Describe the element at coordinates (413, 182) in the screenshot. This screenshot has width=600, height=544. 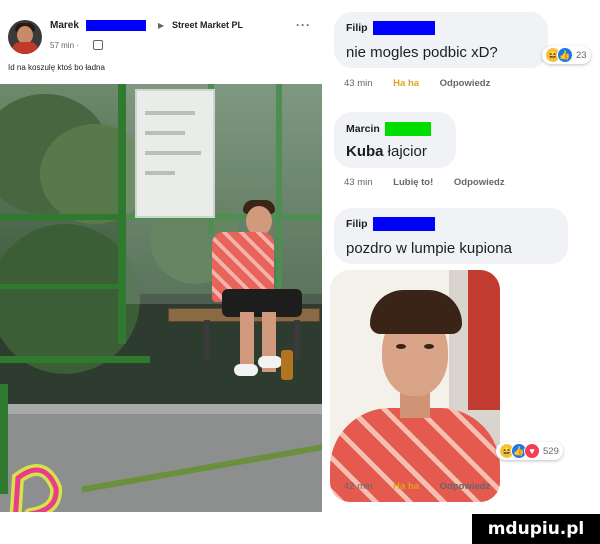
I see `like-action: Lubię to!` at that location.